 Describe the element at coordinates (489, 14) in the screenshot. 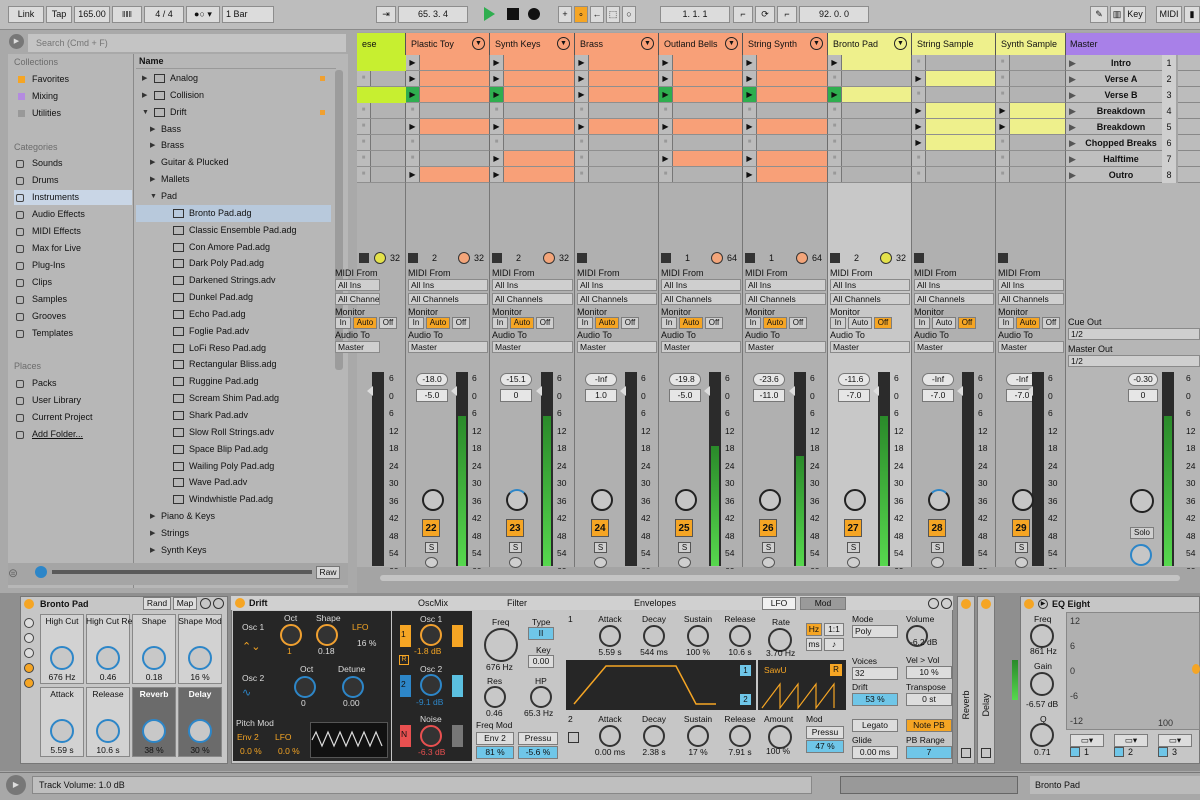

I see `play-icon` at that location.